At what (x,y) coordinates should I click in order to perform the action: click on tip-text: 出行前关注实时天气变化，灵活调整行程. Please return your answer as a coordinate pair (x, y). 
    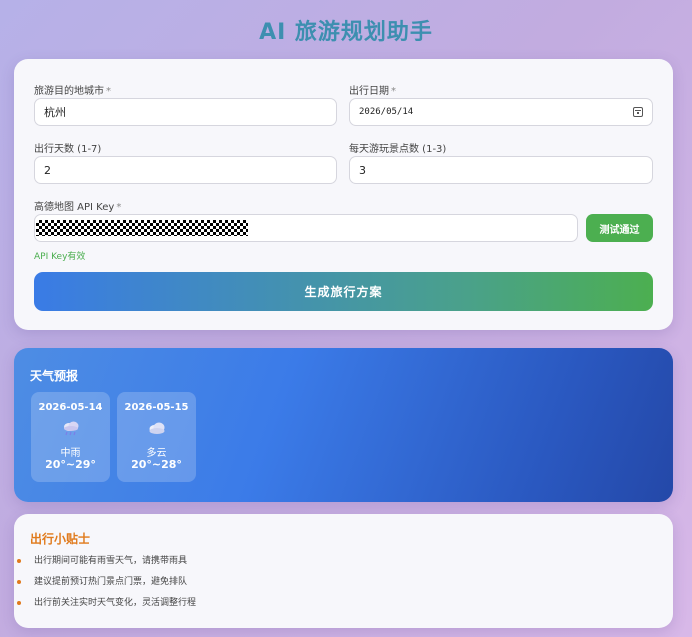
    Looking at the image, I should click on (115, 603).